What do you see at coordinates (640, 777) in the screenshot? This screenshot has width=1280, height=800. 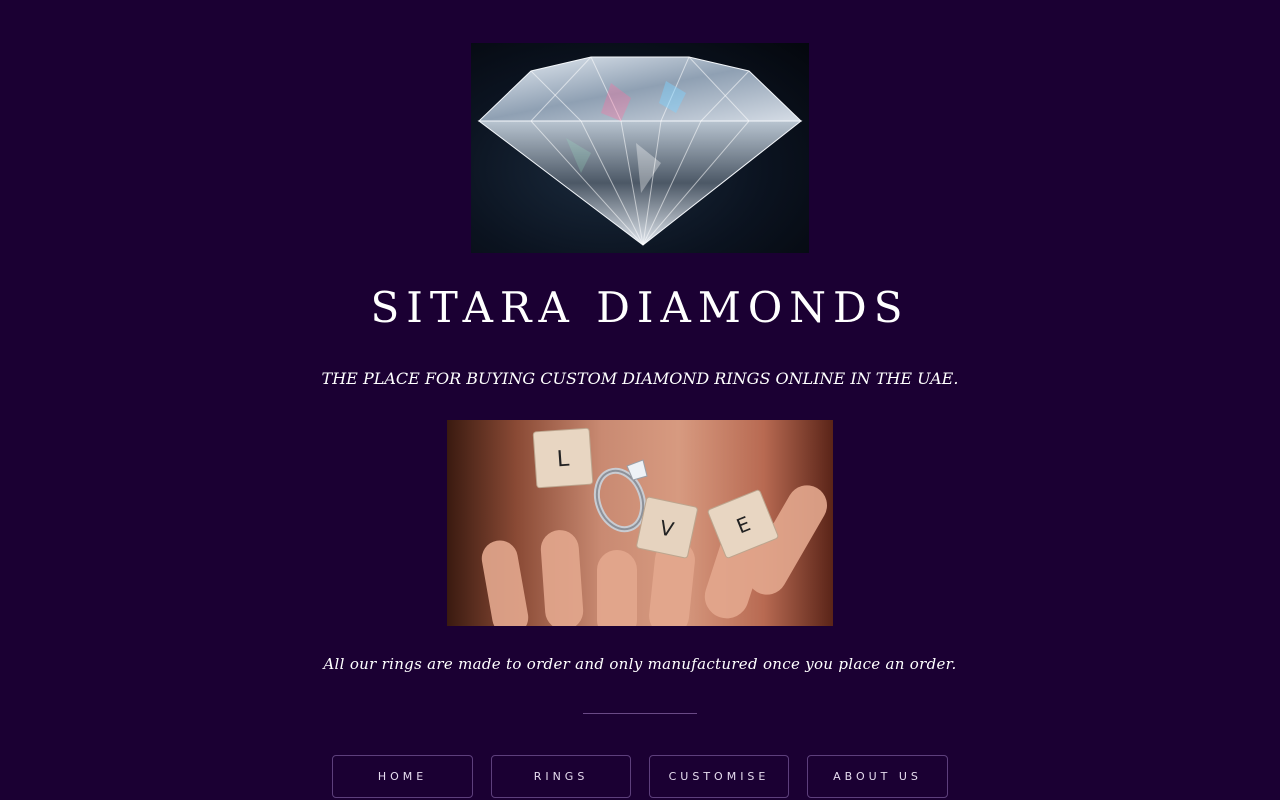 I see `main-navigation: HOME RINGS CUSTOMISE ABOUT US` at bounding box center [640, 777].